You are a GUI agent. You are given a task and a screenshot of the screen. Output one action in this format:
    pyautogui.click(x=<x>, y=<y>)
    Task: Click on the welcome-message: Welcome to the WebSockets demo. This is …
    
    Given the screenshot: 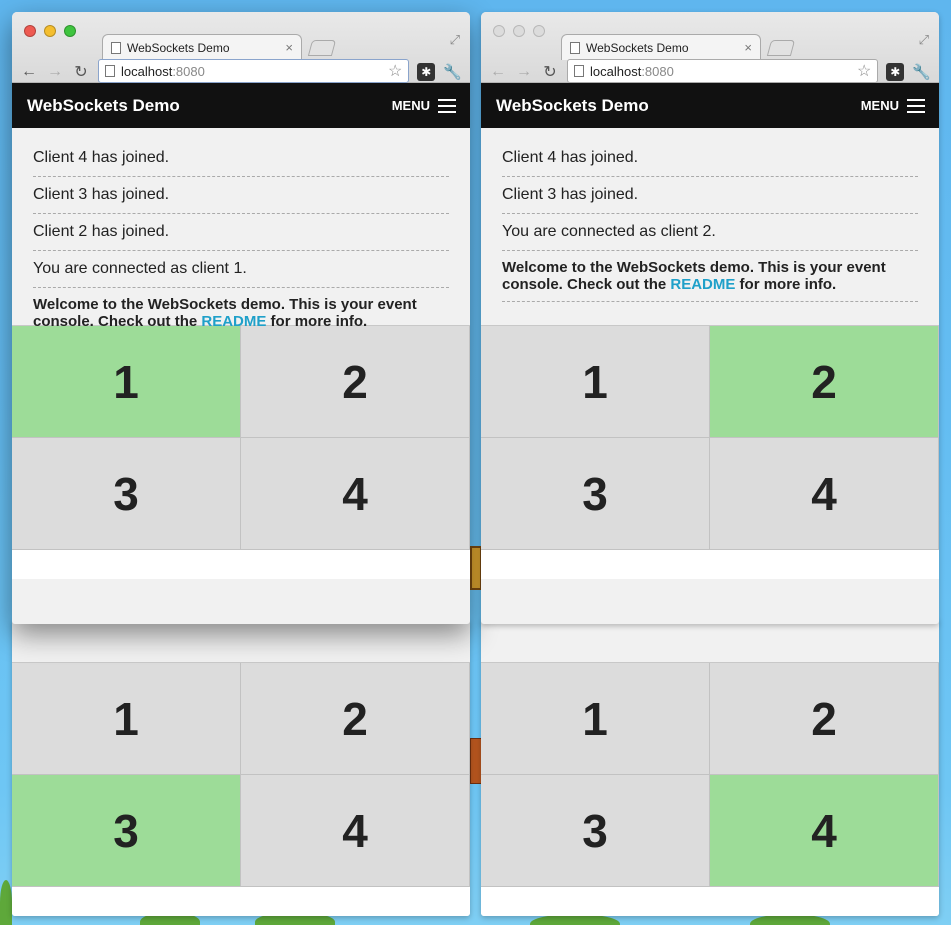 What is the action you would take?
    pyautogui.click(x=710, y=276)
    